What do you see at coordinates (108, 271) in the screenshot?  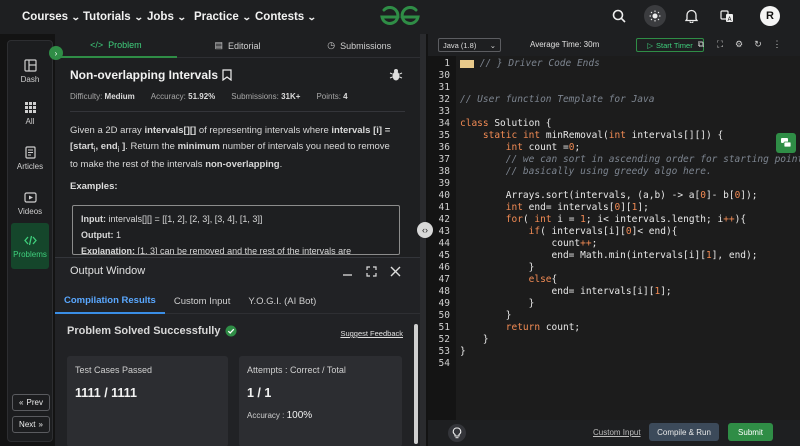 I see `output-window-title: Output Window` at bounding box center [108, 271].